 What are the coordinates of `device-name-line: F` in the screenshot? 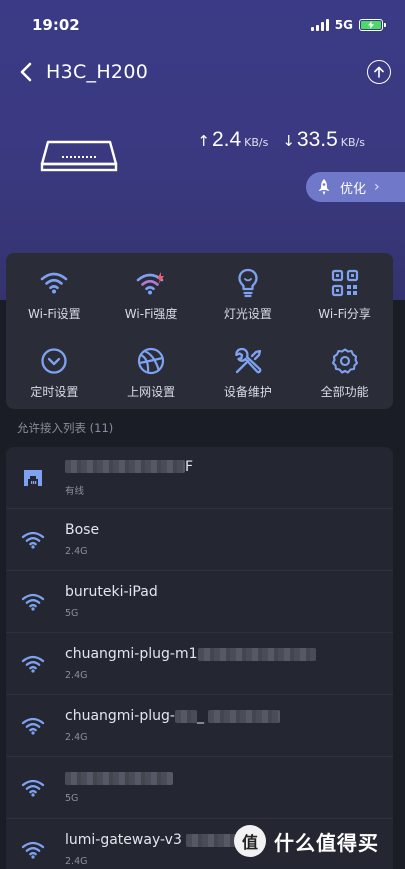 It's located at (129, 467).